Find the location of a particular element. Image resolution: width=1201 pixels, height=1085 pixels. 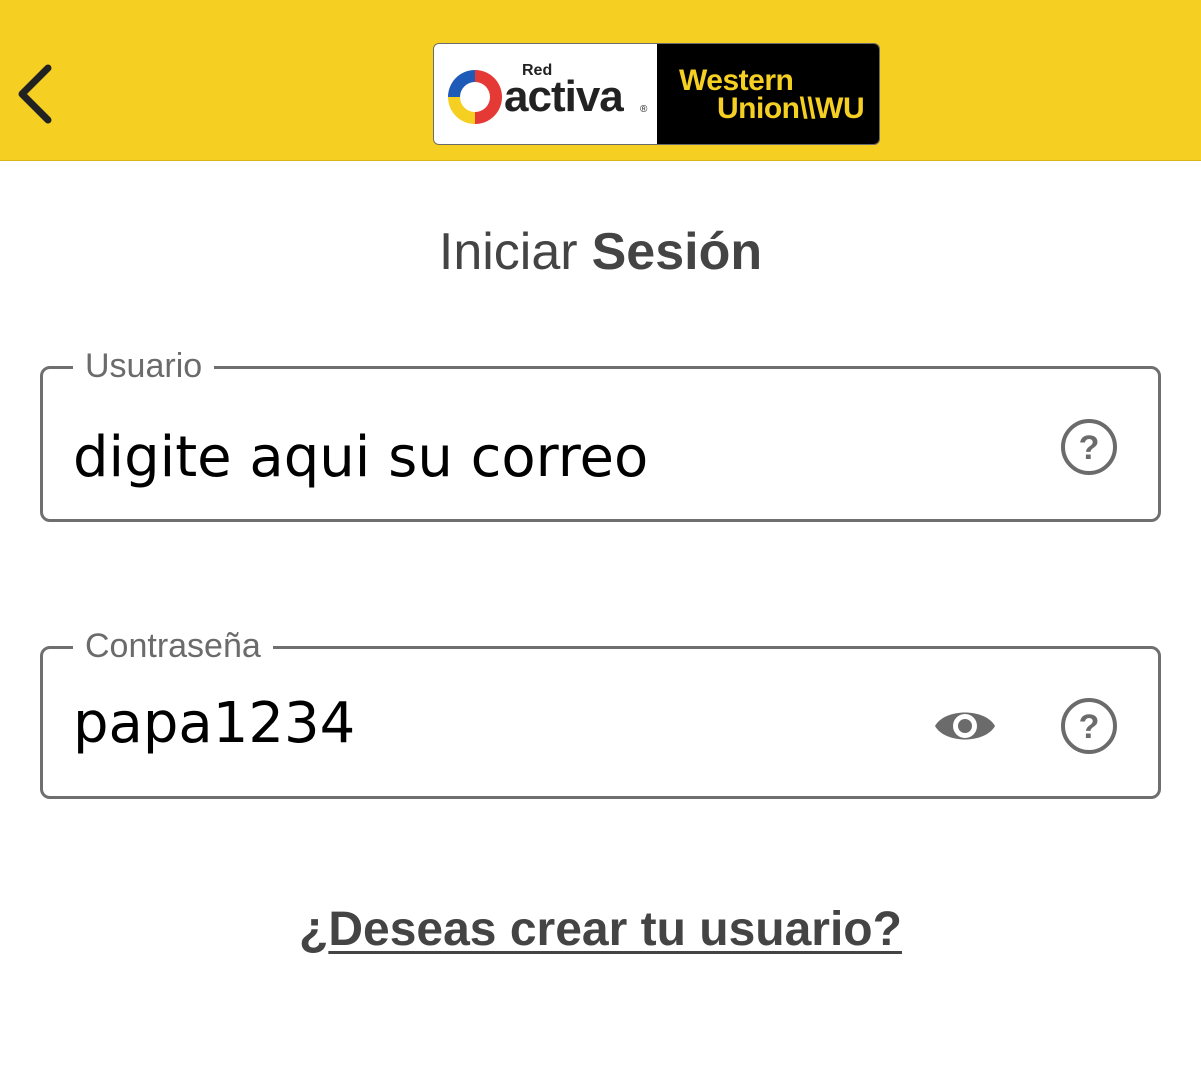

user-help-button: ? is located at coordinates (1089, 447).